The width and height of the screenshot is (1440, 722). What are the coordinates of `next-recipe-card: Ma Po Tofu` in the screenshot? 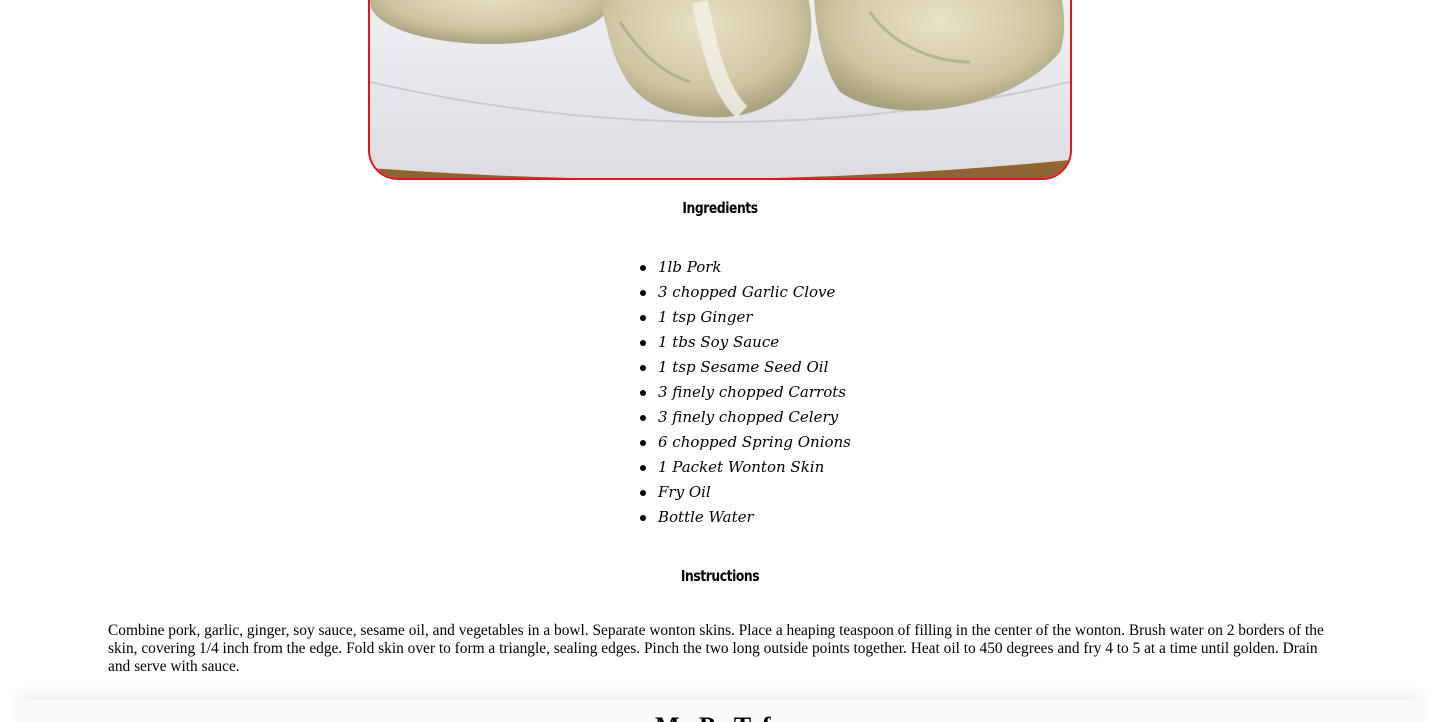 It's located at (720, 711).